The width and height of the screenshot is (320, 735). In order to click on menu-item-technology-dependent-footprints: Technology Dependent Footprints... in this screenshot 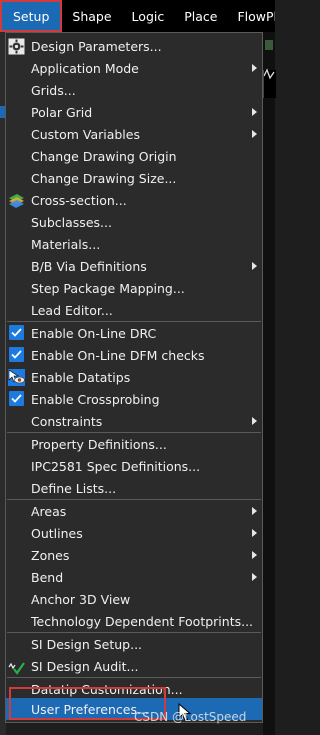, I will do `click(134, 621)`.